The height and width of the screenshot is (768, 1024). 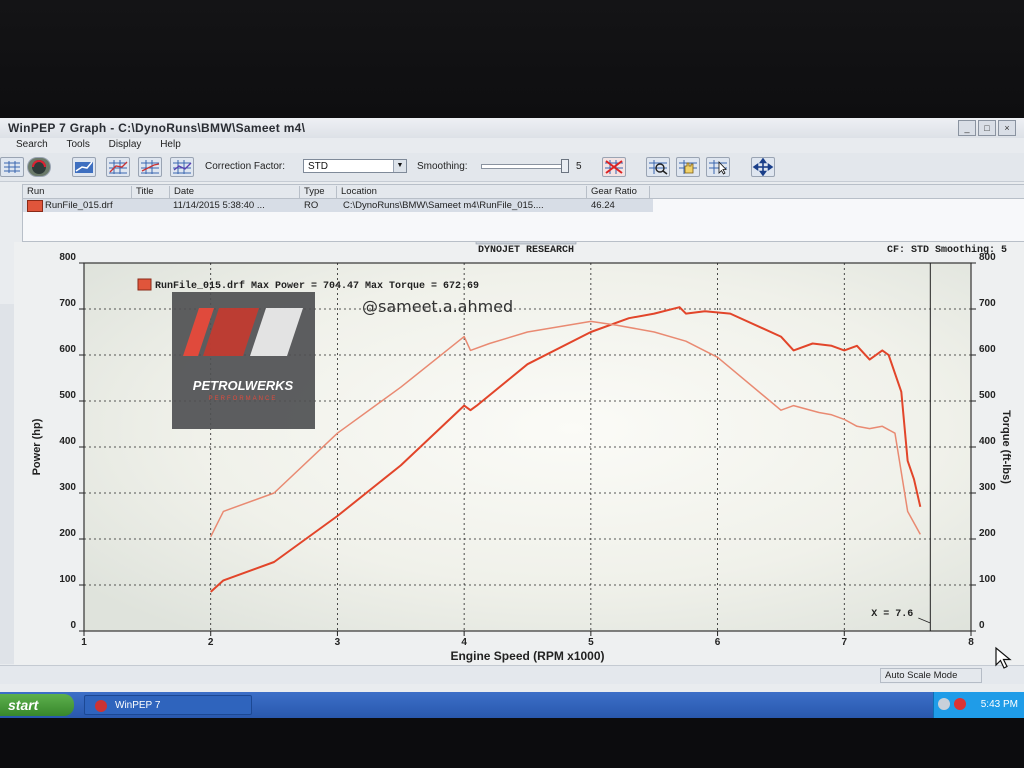 I want to click on x-tick-label: 7, so click(x=845, y=642).